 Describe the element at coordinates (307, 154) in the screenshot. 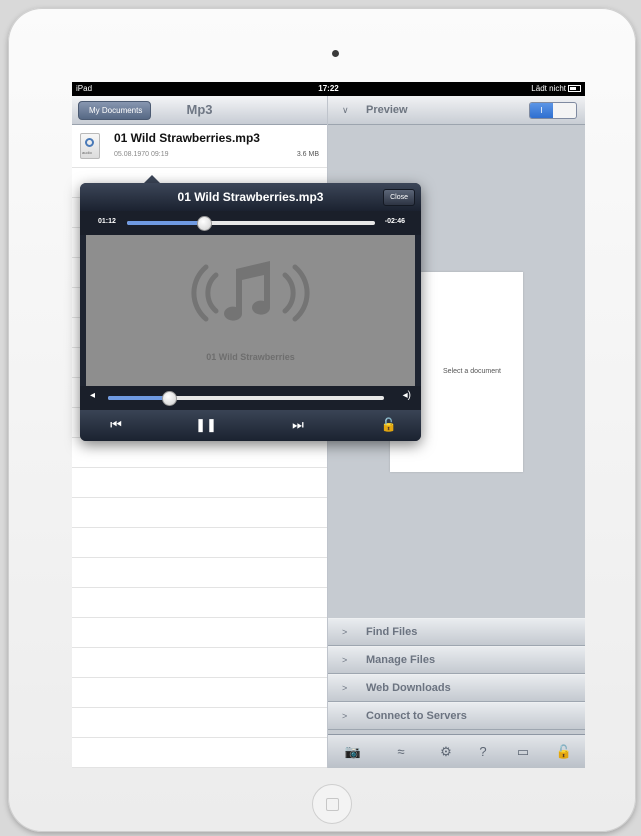

I see `file-size: 3.6 MB` at that location.